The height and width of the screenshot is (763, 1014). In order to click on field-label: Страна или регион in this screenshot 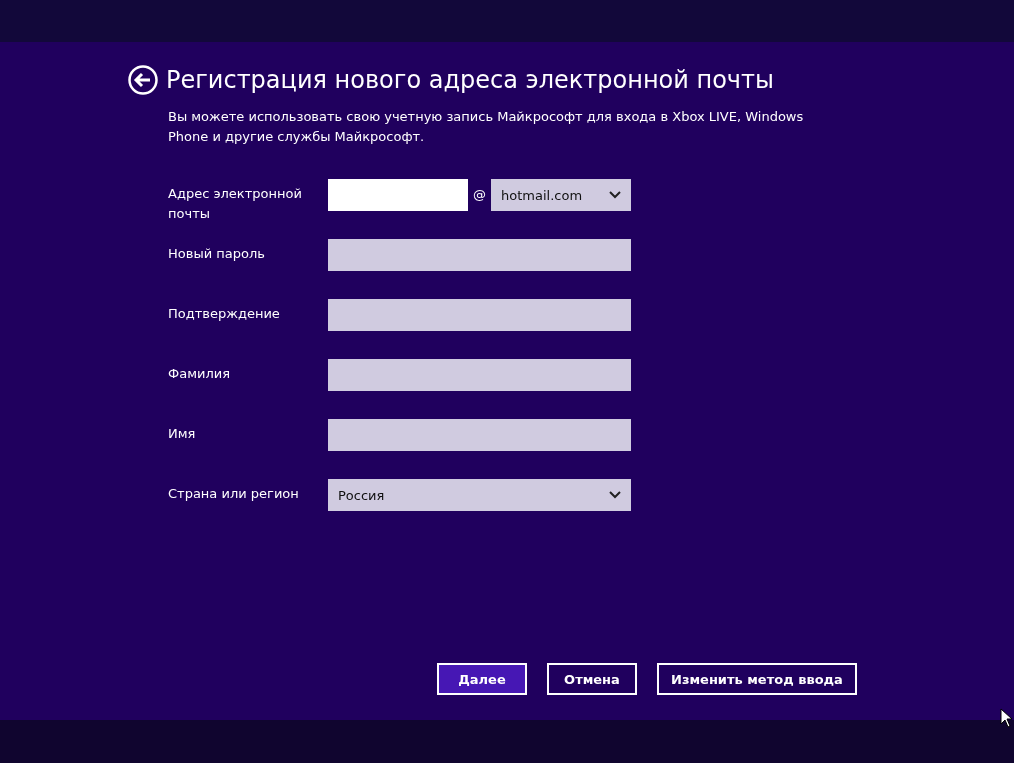, I will do `click(234, 494)`.